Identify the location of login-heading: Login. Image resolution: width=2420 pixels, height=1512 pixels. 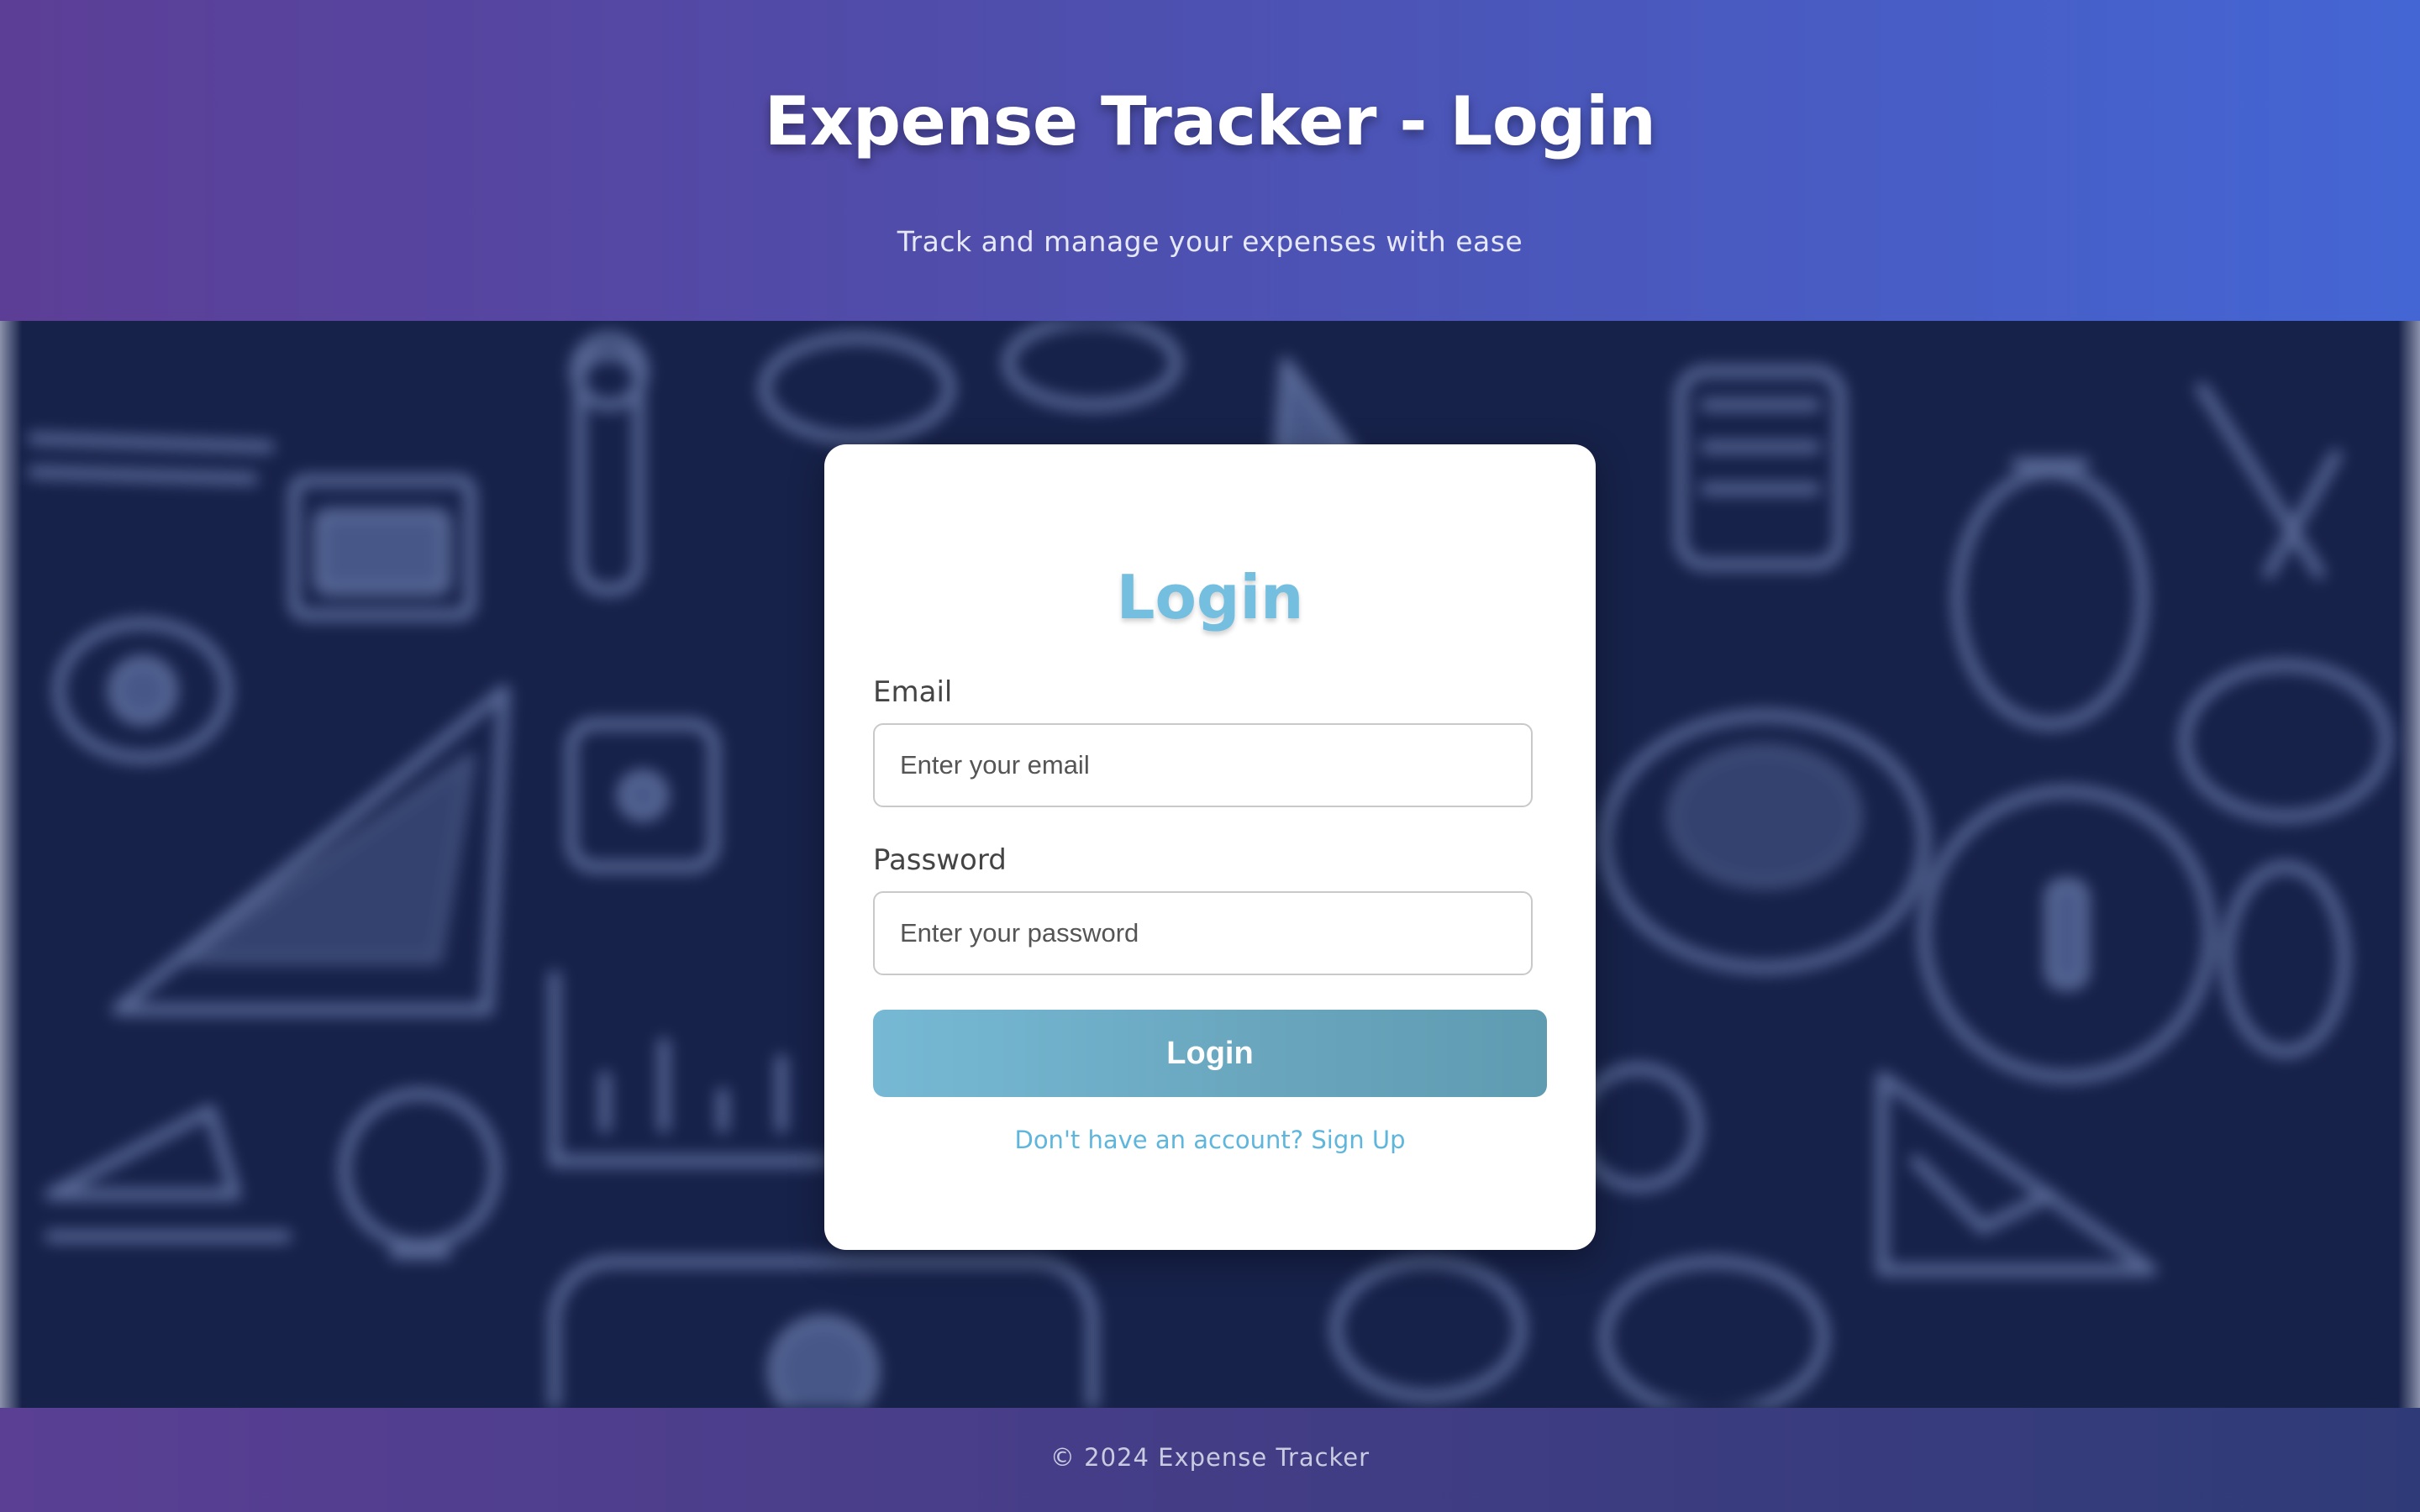
(1210, 597).